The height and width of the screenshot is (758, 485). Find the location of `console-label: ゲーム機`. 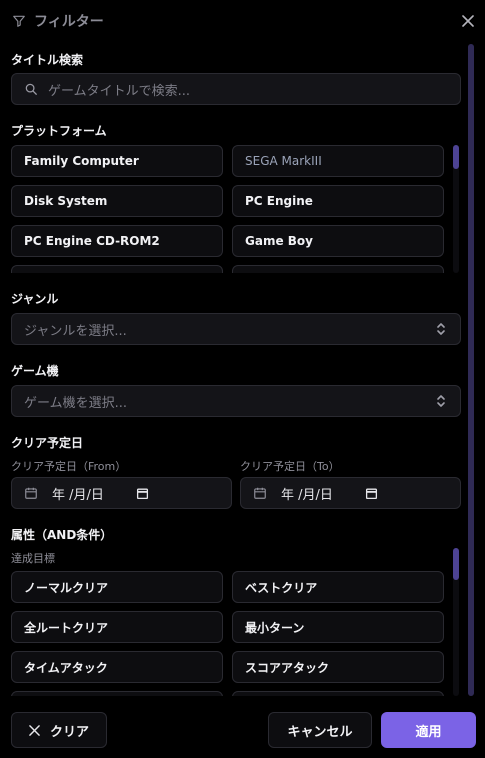

console-label: ゲーム機 is located at coordinates (35, 371).